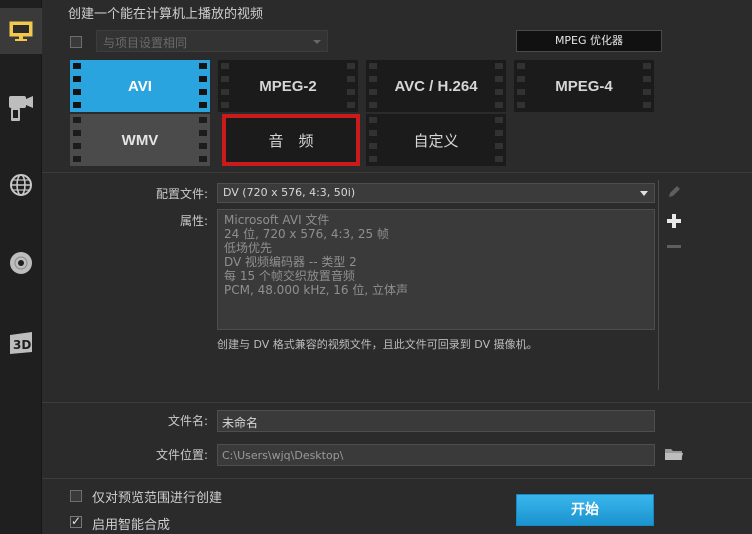 Image resolution: width=752 pixels, height=534 pixels. What do you see at coordinates (76, 521) in the screenshot?
I see `smart-render-checkbox` at bounding box center [76, 521].